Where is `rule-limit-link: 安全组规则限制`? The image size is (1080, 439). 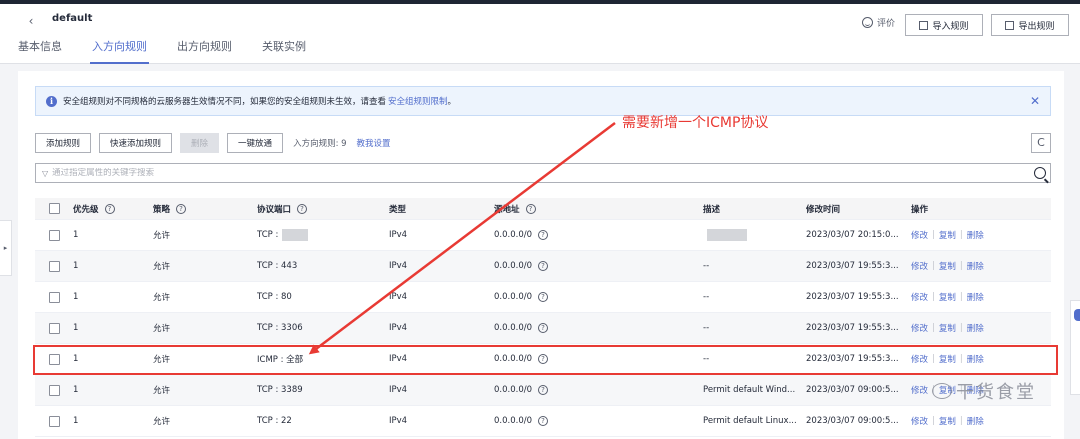 rule-limit-link: 安全组规则限制 is located at coordinates (418, 101).